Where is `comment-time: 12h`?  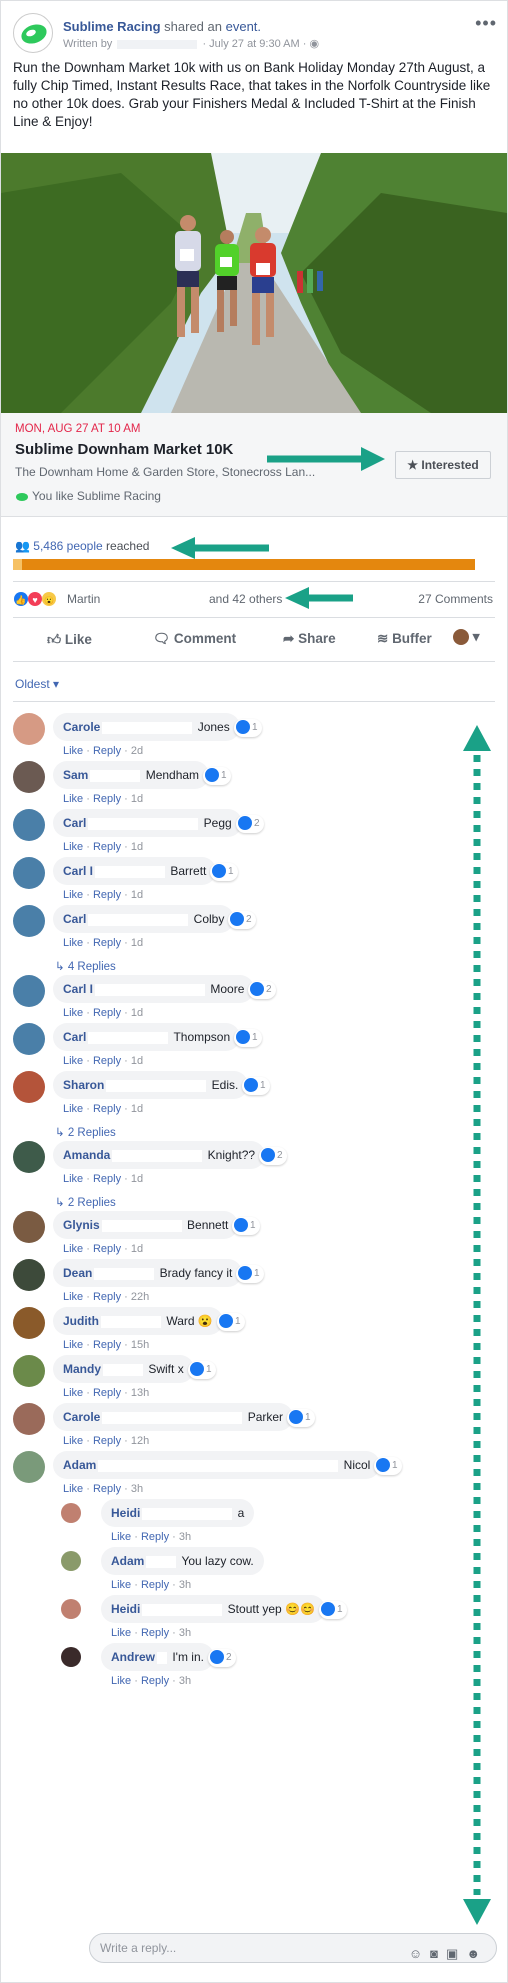
comment-time: 12h is located at coordinates (140, 1441).